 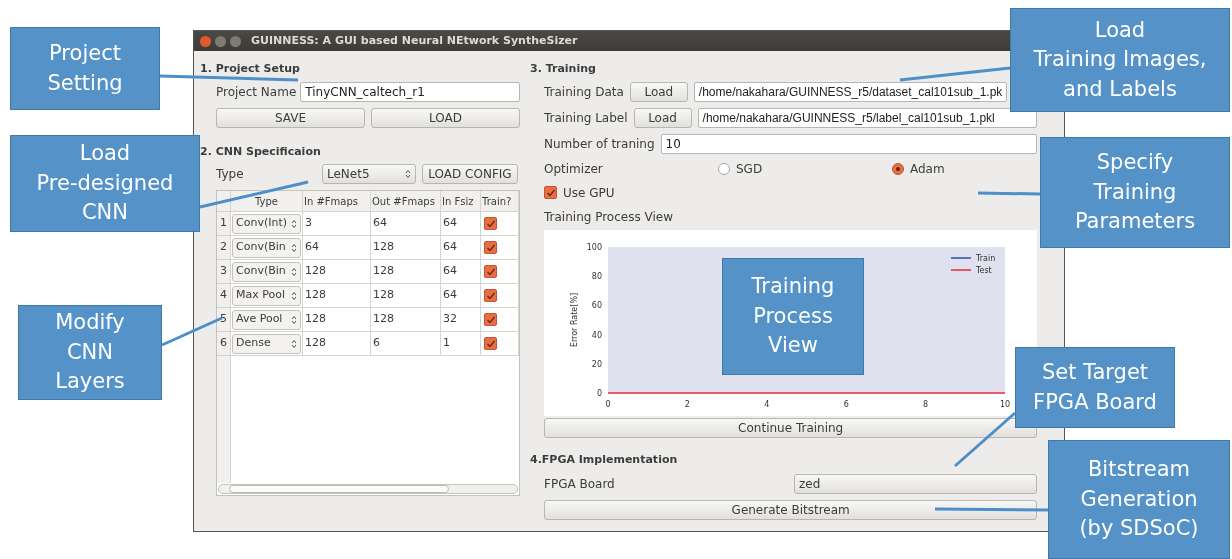 What do you see at coordinates (267, 201) in the screenshot?
I see `column-header: Type` at bounding box center [267, 201].